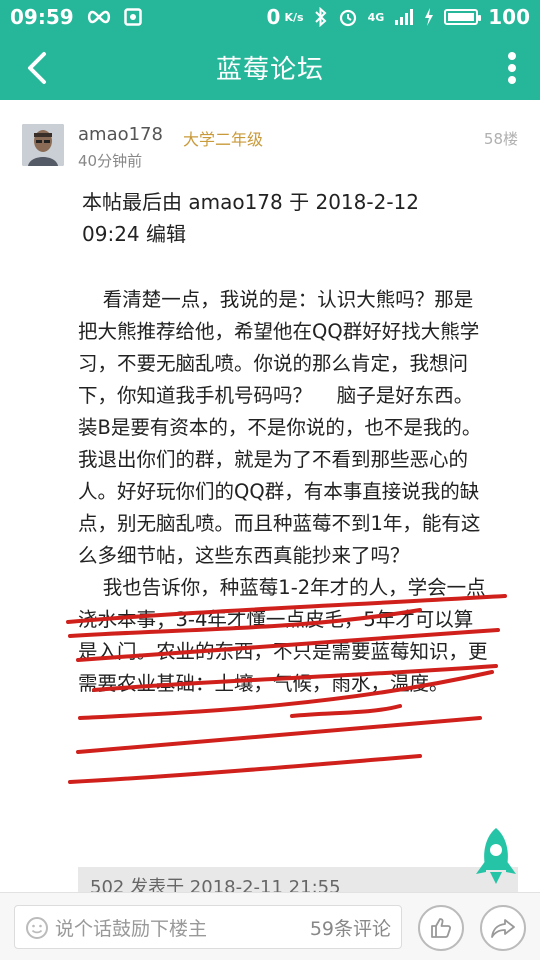 This screenshot has height=960, width=540. I want to click on author-name: amao178, so click(120, 134).